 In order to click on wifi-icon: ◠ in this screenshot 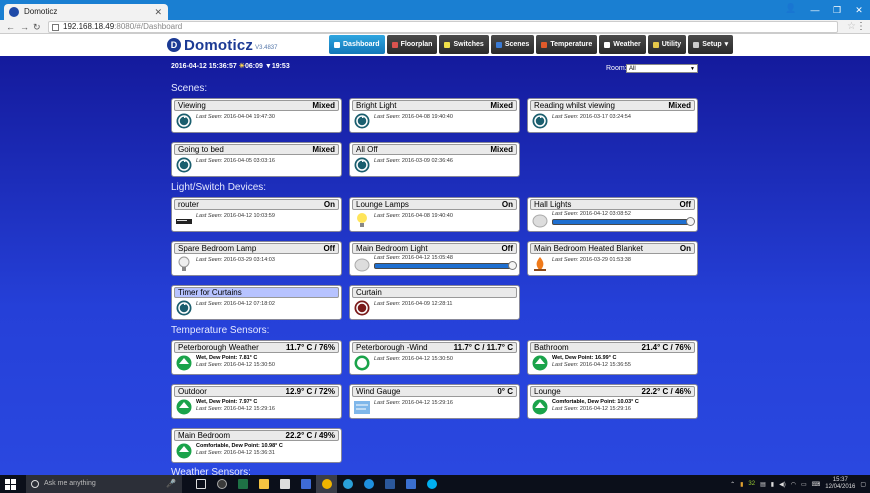, I will do `click(793, 484)`.